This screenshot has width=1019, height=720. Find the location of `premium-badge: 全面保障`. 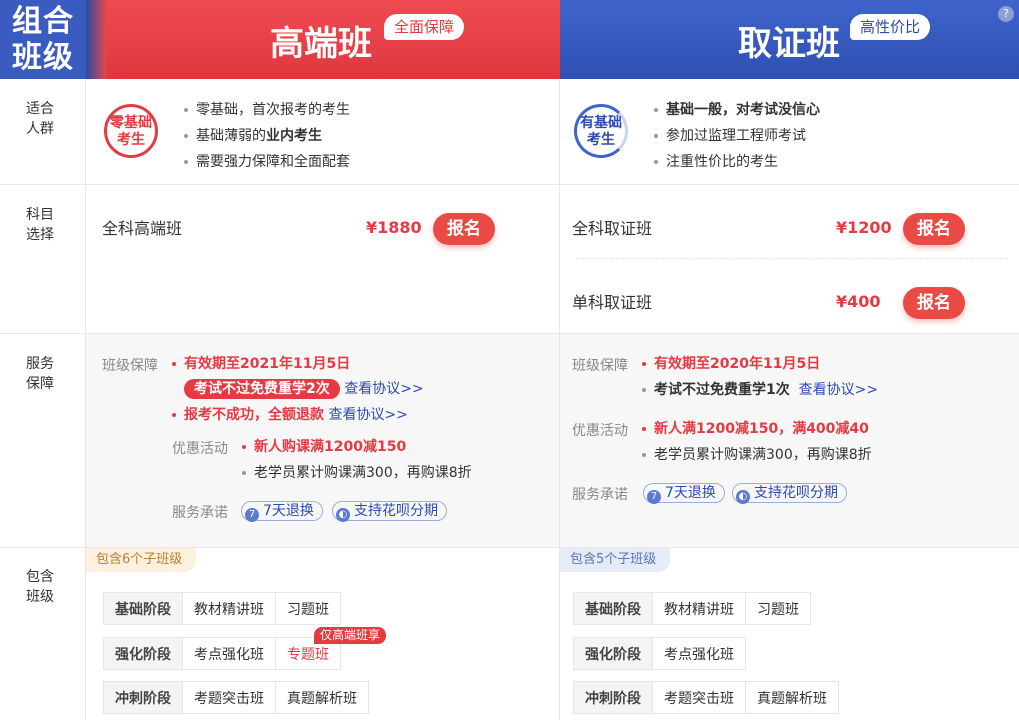

premium-badge: 全面保障 is located at coordinates (424, 27).